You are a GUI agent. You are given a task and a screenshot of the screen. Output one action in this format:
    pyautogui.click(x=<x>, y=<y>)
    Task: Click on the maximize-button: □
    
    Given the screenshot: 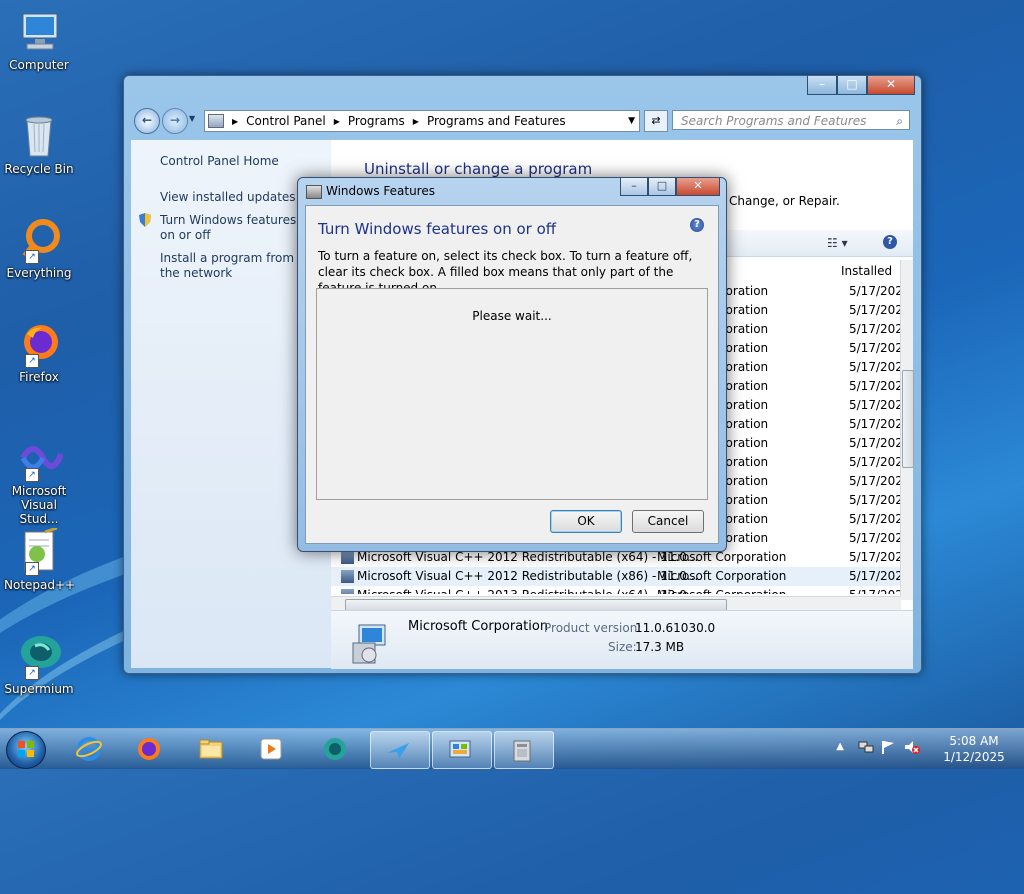 What is the action you would take?
    pyautogui.click(x=852, y=85)
    